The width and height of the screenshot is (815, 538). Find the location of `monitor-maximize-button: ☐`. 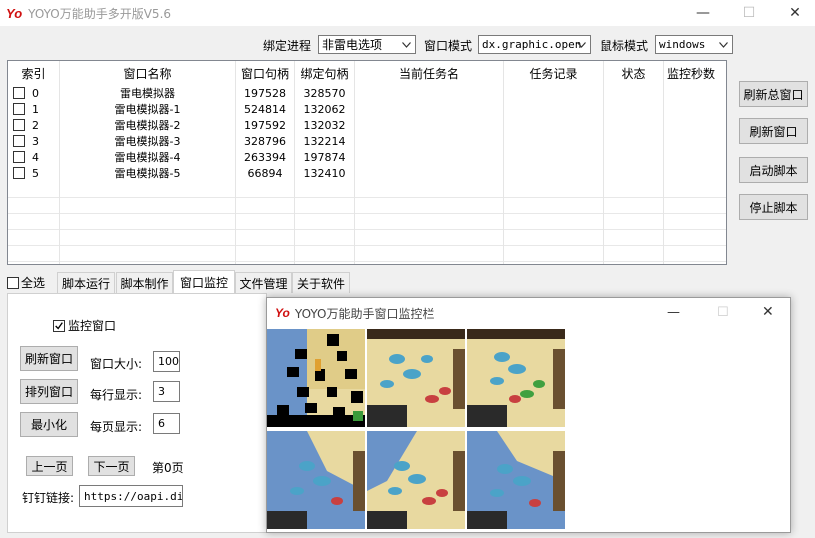

monitor-maximize-button: ☐ is located at coordinates (723, 312).